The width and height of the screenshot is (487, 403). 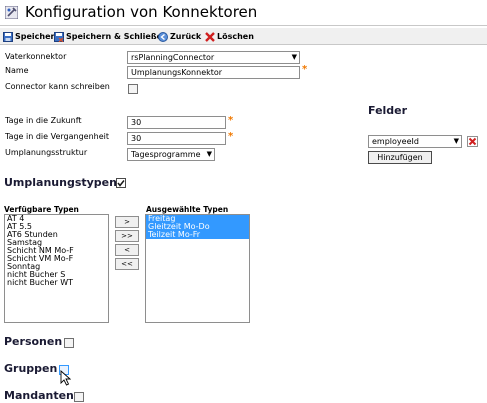 I want to click on days-future-field: 30, so click(x=176, y=122).